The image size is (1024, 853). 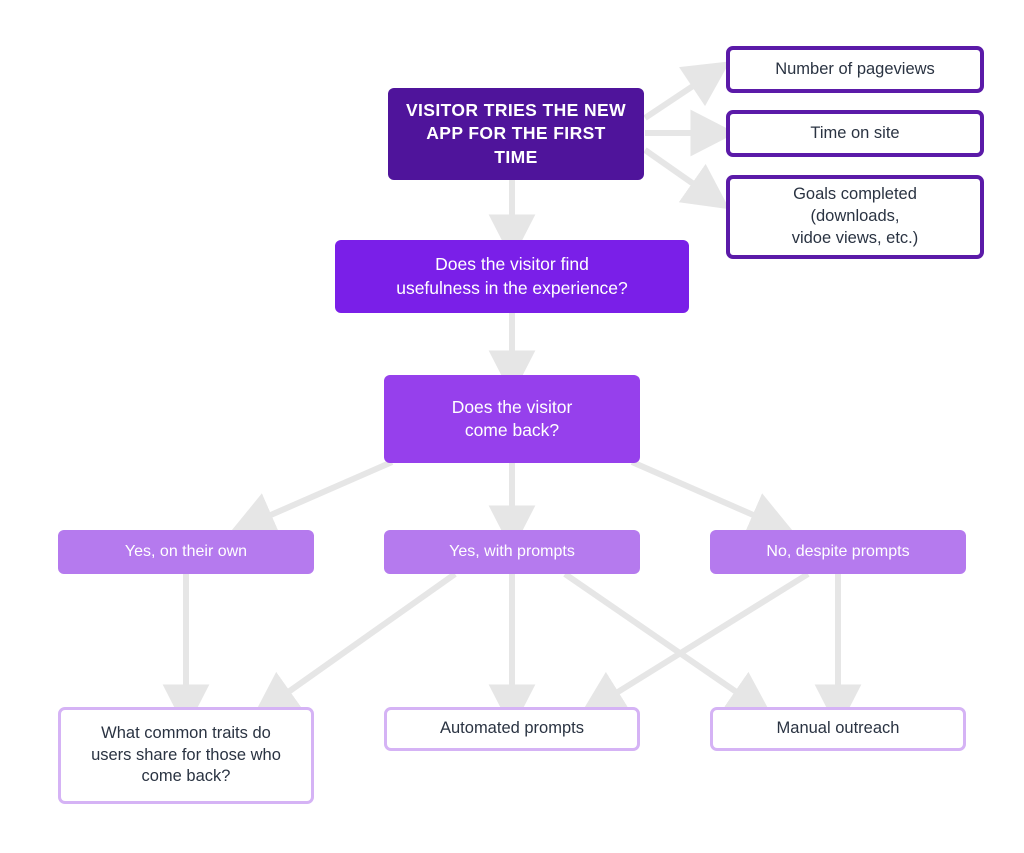 I want to click on edge-comeback-to-yes-own, so click(x=311, y=498).